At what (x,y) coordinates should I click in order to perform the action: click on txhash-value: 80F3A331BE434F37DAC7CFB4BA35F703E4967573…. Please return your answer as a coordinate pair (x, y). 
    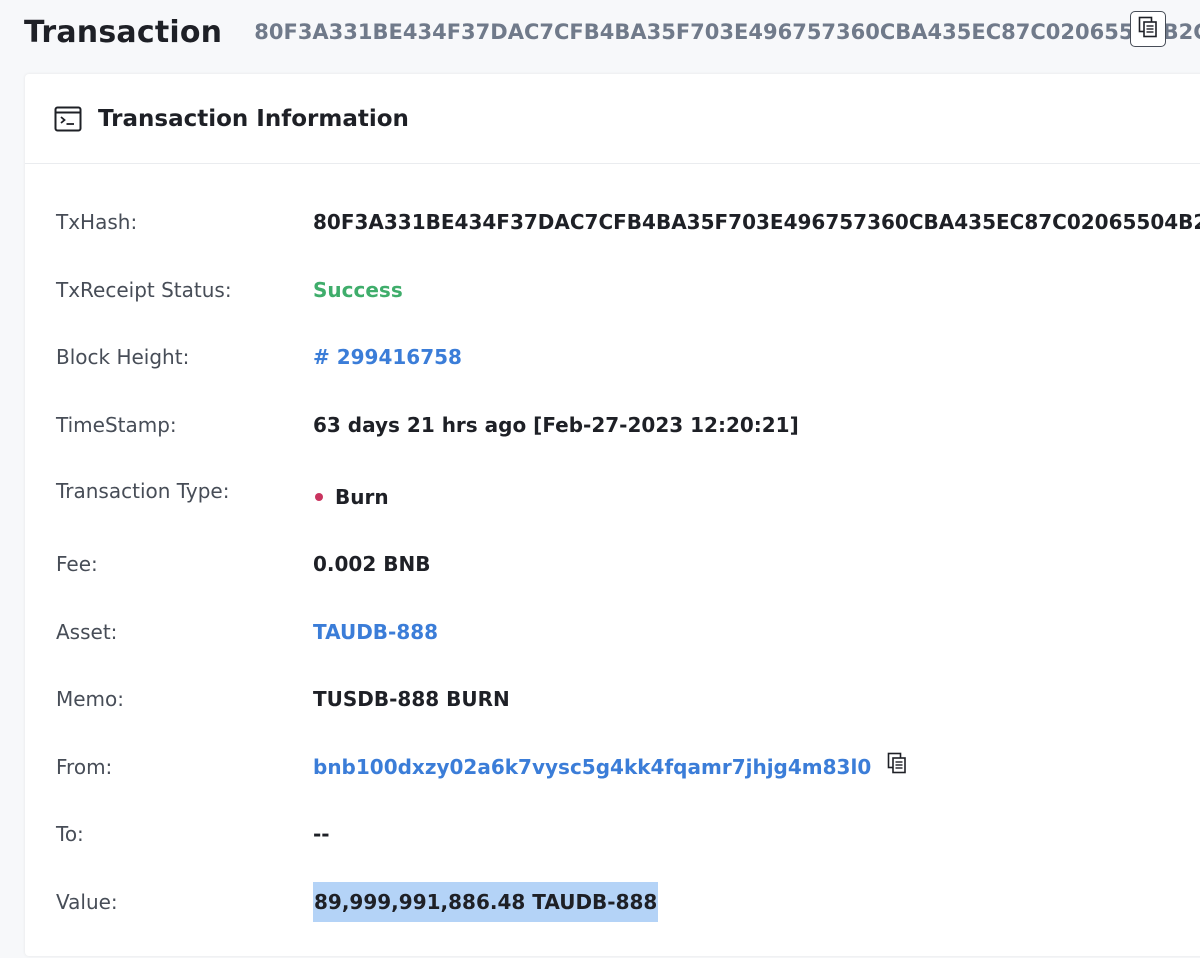
    Looking at the image, I should click on (756, 222).